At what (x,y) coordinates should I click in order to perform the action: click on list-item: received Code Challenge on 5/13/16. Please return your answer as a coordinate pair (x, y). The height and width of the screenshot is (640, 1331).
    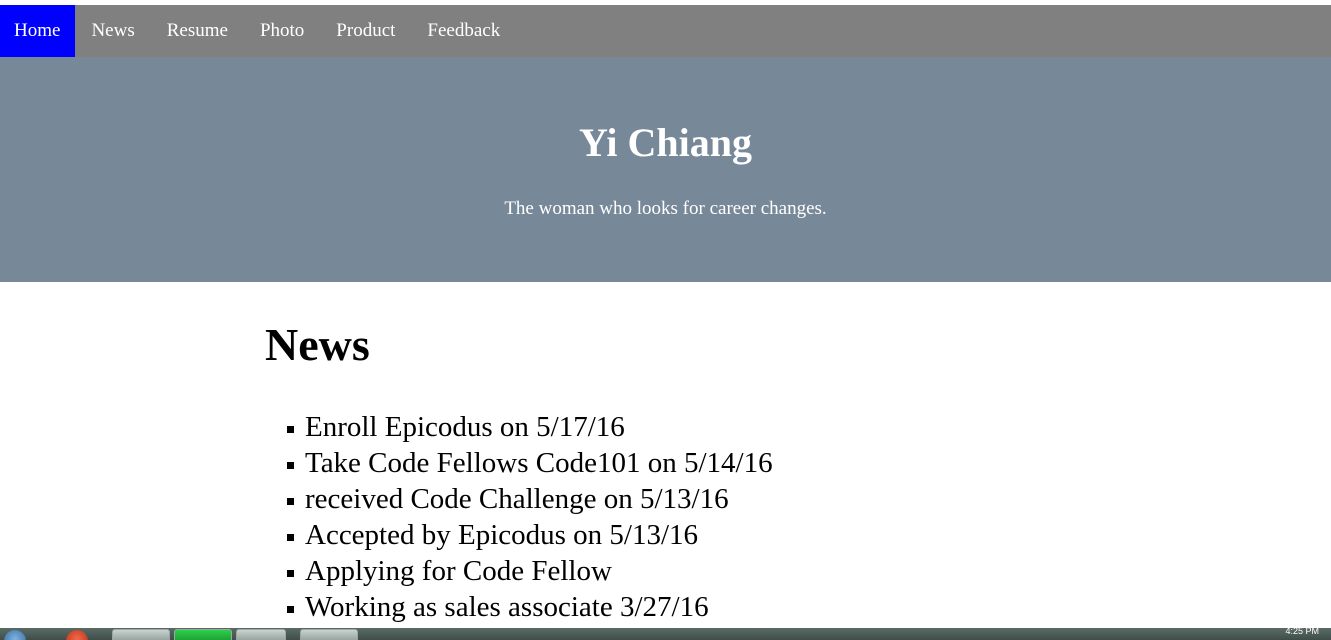
    Looking at the image, I should click on (530, 499).